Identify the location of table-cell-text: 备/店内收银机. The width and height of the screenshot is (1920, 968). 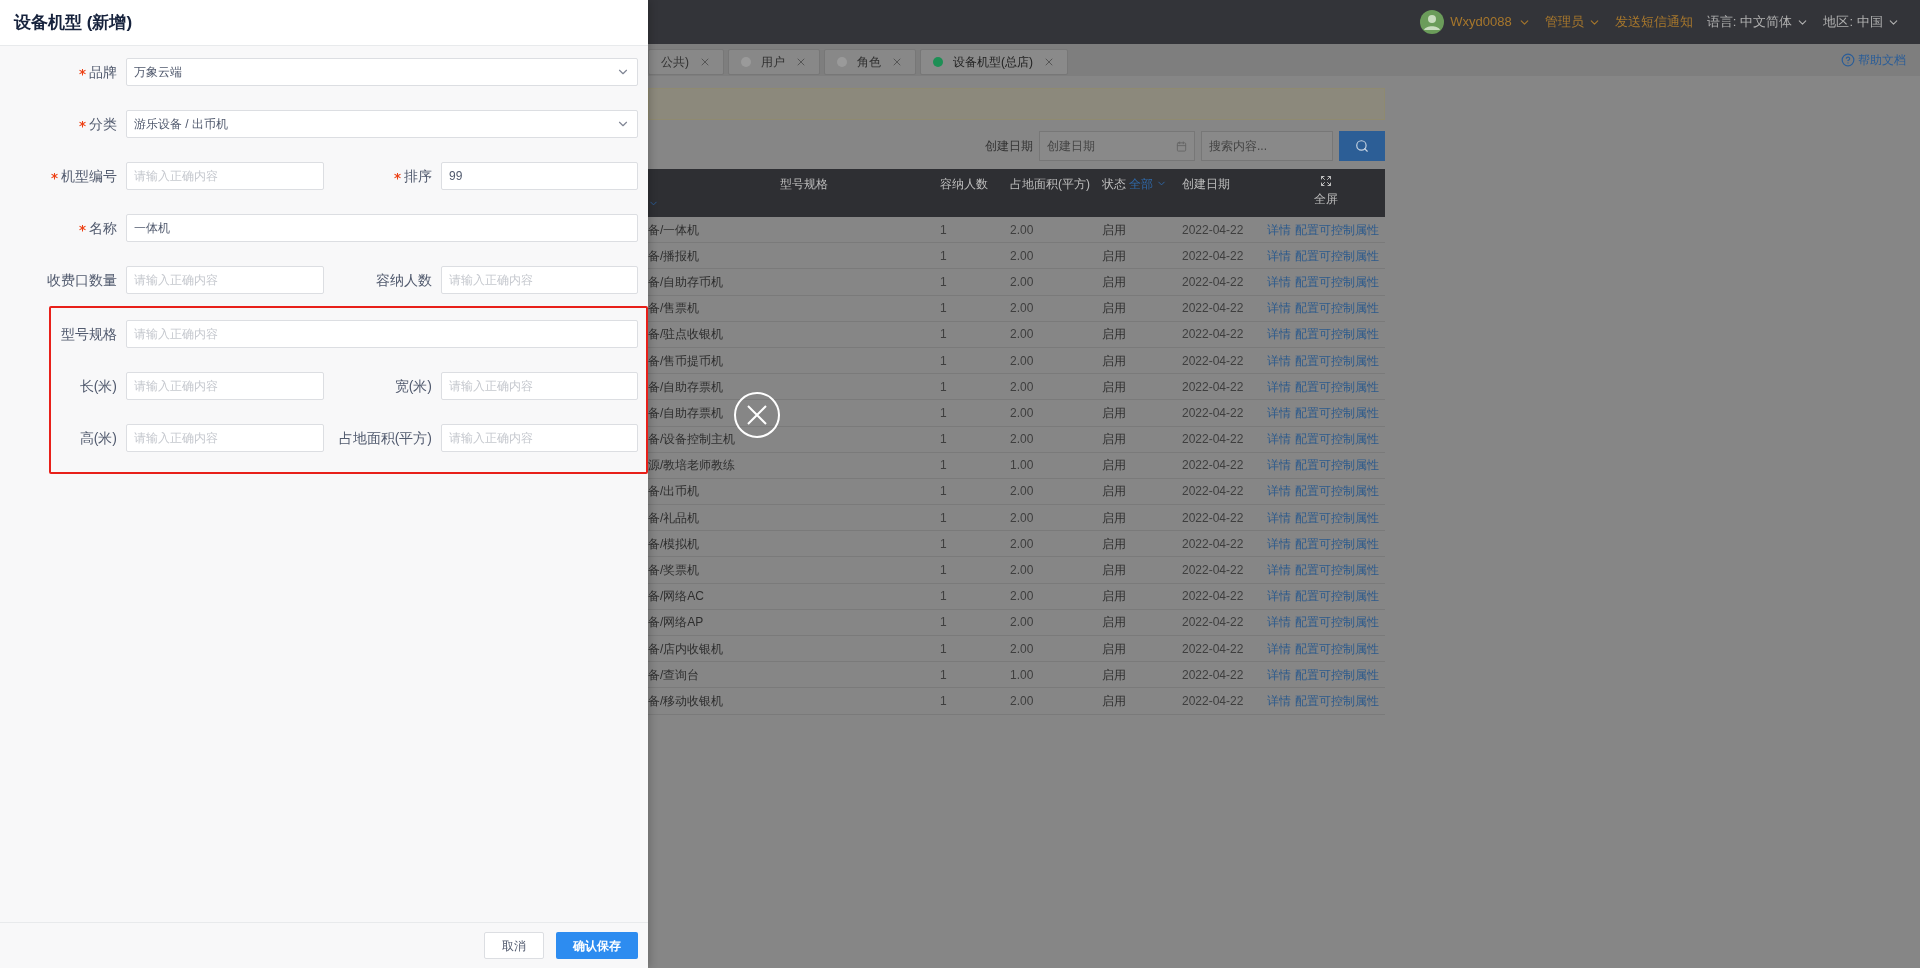
(686, 649).